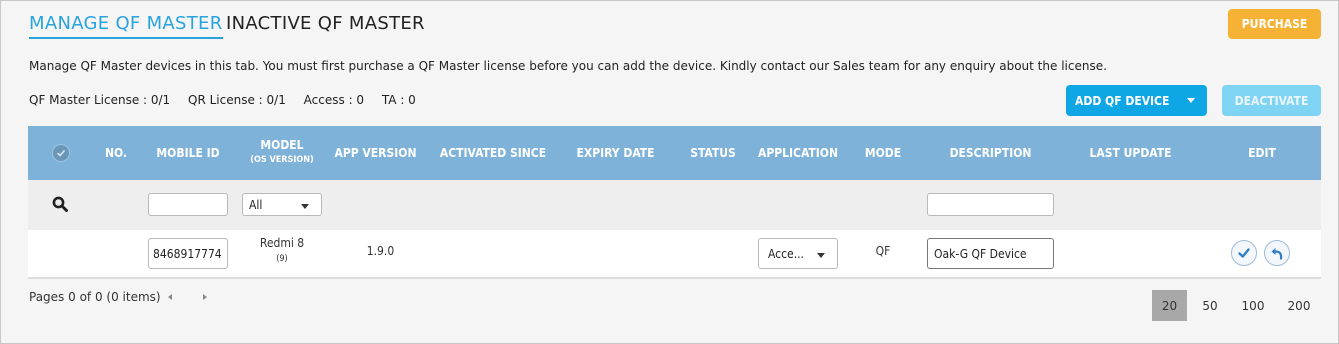 This screenshot has width=1339, height=344. Describe the element at coordinates (493, 152) in the screenshot. I see `column-header-activated-since: ACTIVATED SINCE` at that location.